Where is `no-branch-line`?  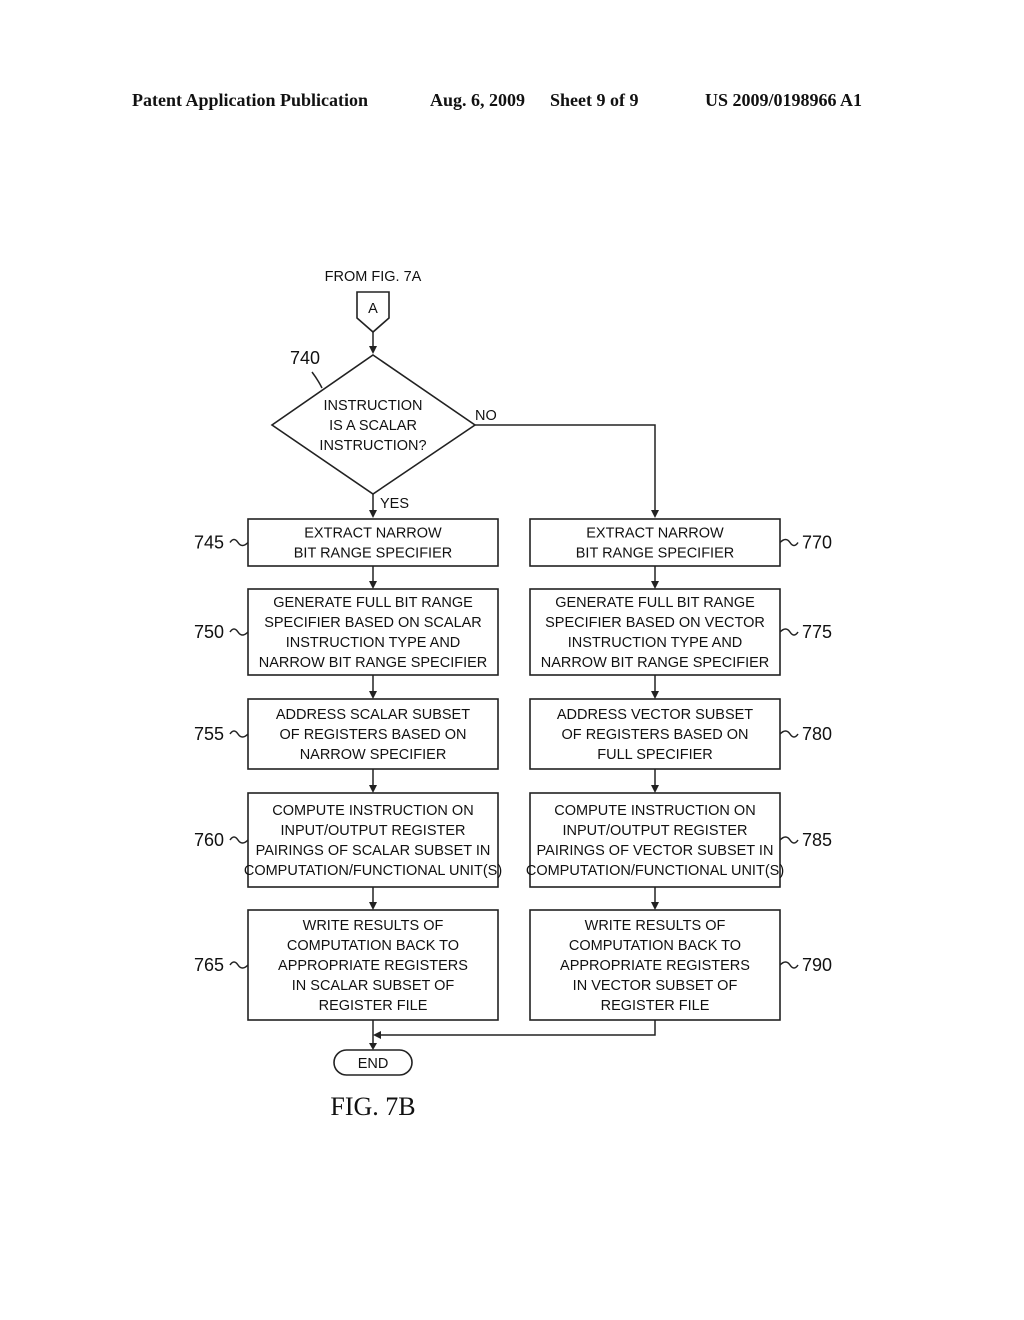 no-branch-line is located at coordinates (565, 468).